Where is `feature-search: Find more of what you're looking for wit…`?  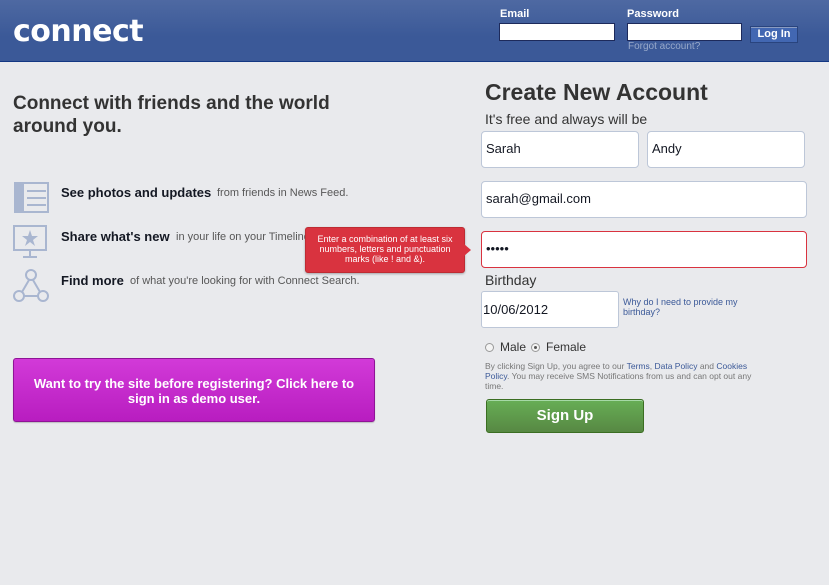 feature-search: Find more of what you're looking for wit… is located at coordinates (243, 286).